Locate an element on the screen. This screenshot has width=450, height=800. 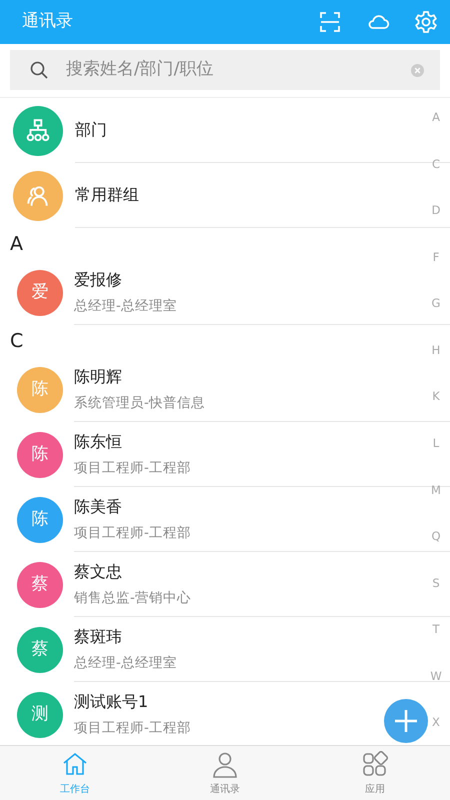
index-letter: F is located at coordinates (436, 258).